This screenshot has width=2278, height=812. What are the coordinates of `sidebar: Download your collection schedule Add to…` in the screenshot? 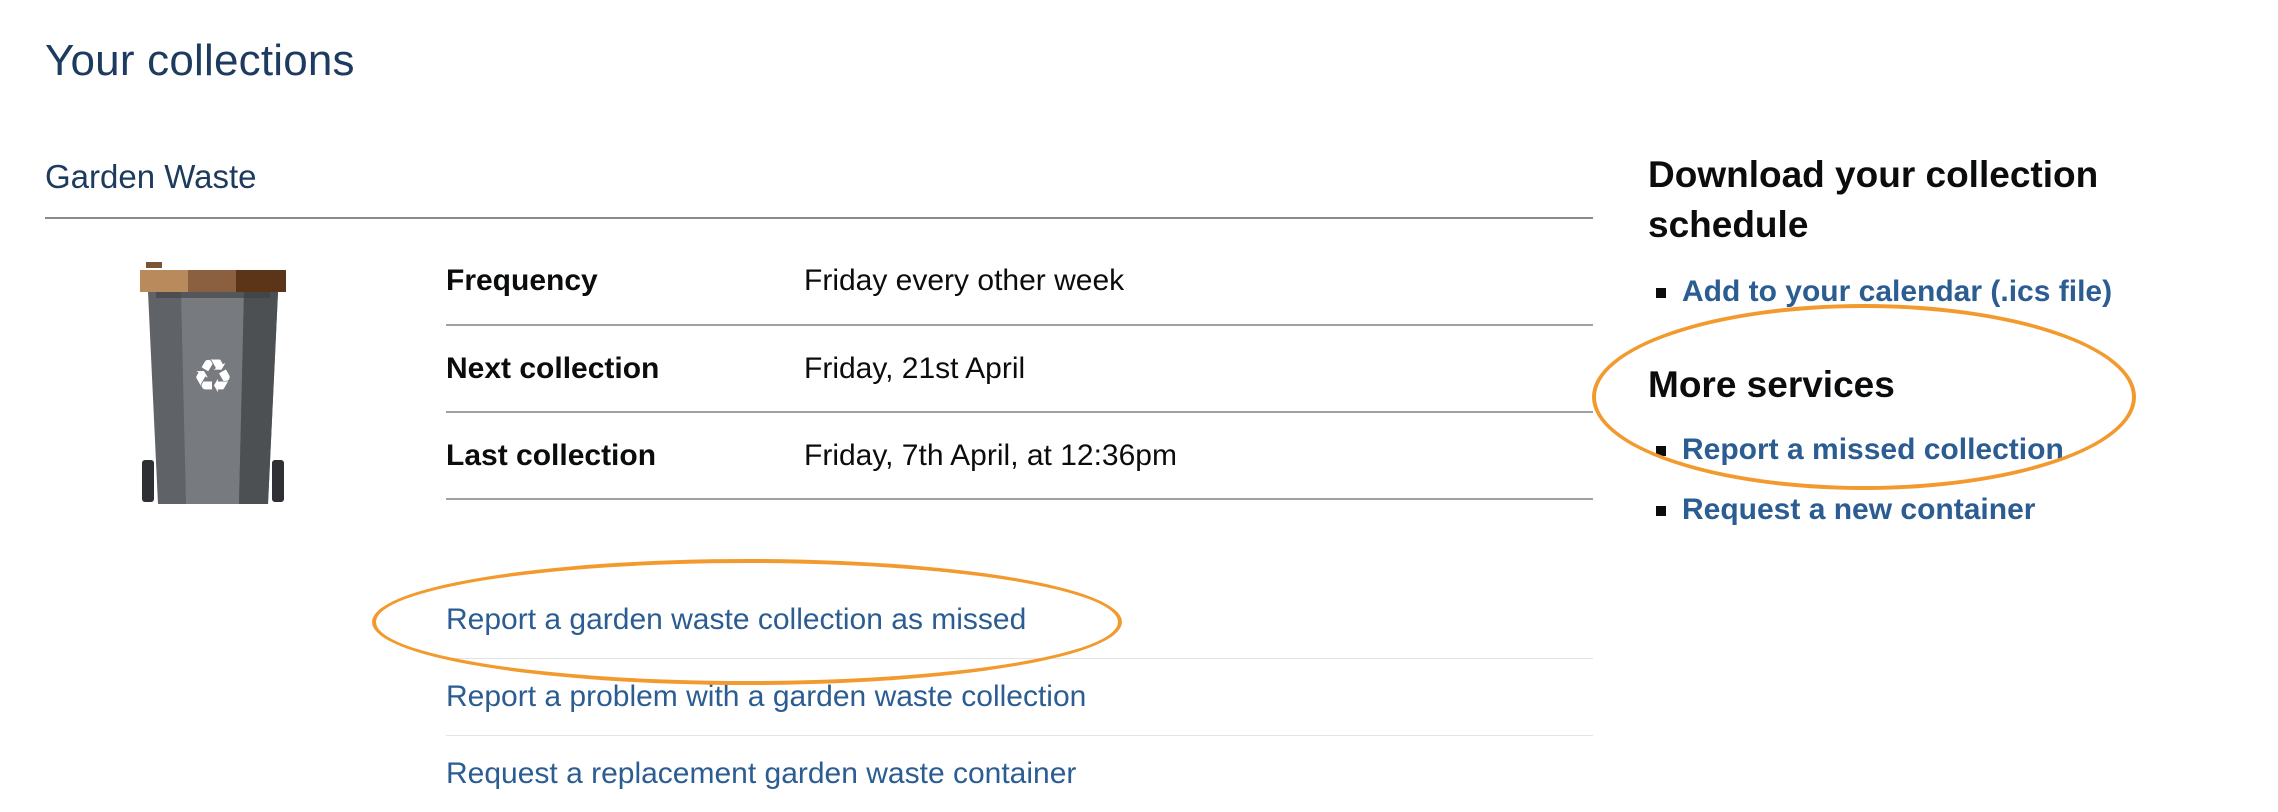 It's located at (1958, 345).